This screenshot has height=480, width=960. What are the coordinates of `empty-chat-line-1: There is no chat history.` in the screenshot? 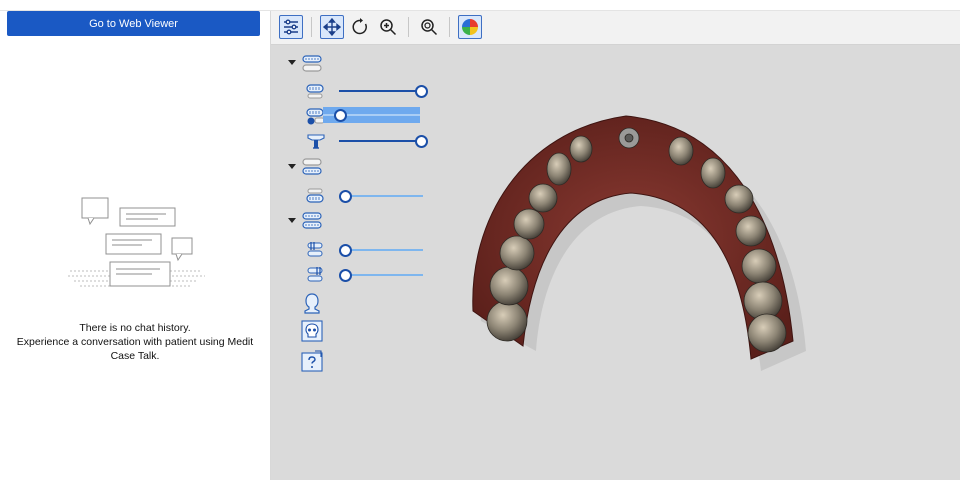 It's located at (135, 328).